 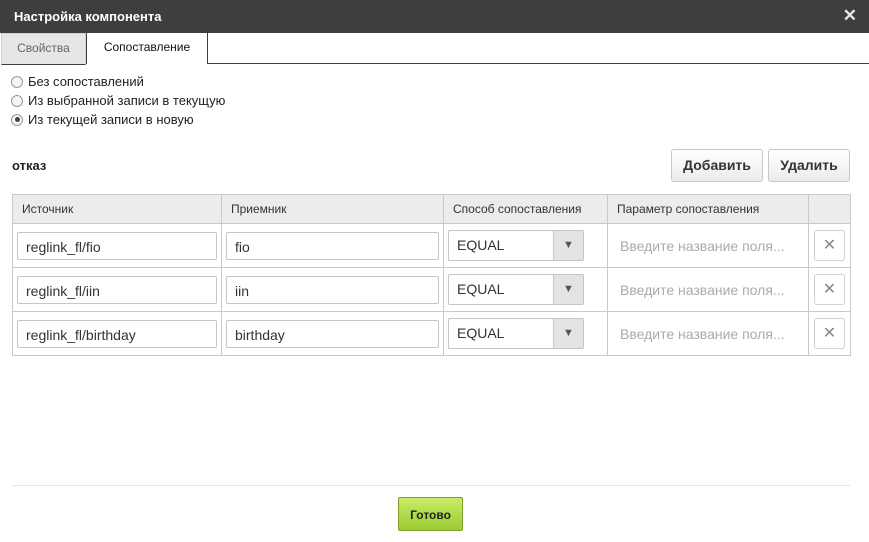 I want to click on dialog-titlebar: Настройка компонента ✕, so click(x=434, y=16).